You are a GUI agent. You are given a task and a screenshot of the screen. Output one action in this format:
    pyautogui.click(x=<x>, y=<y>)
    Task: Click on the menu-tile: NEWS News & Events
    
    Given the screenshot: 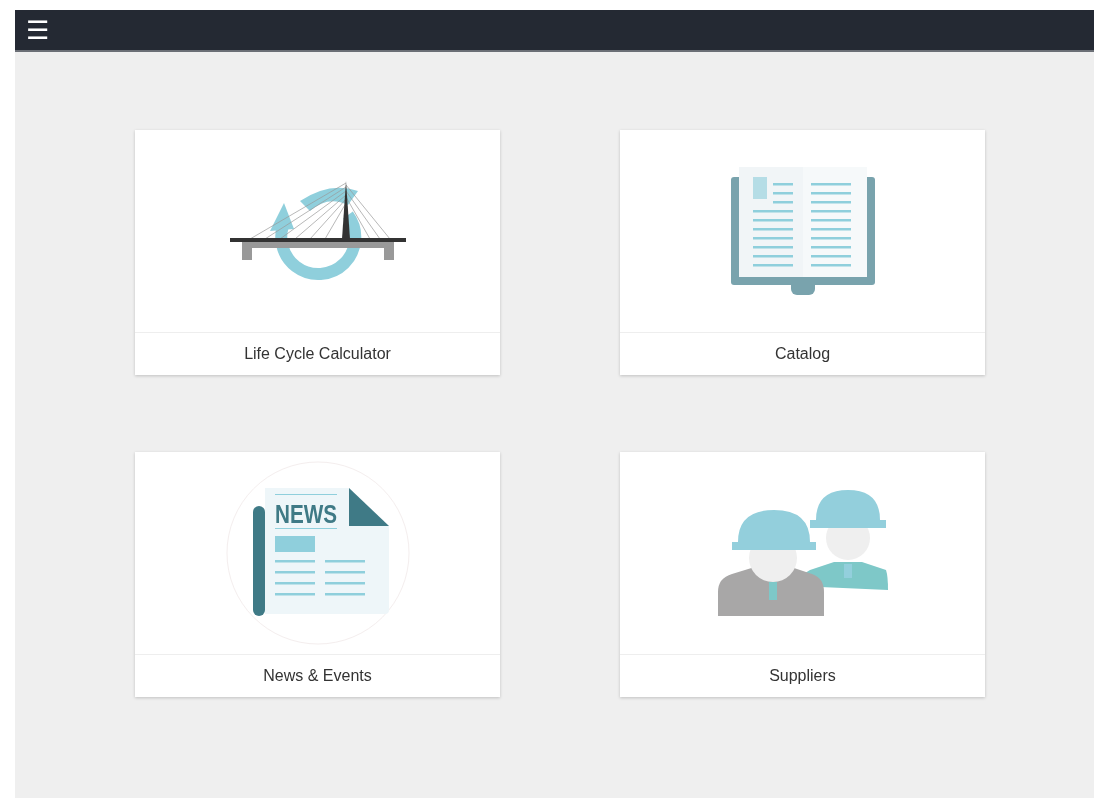 What is the action you would take?
    pyautogui.click(x=317, y=574)
    